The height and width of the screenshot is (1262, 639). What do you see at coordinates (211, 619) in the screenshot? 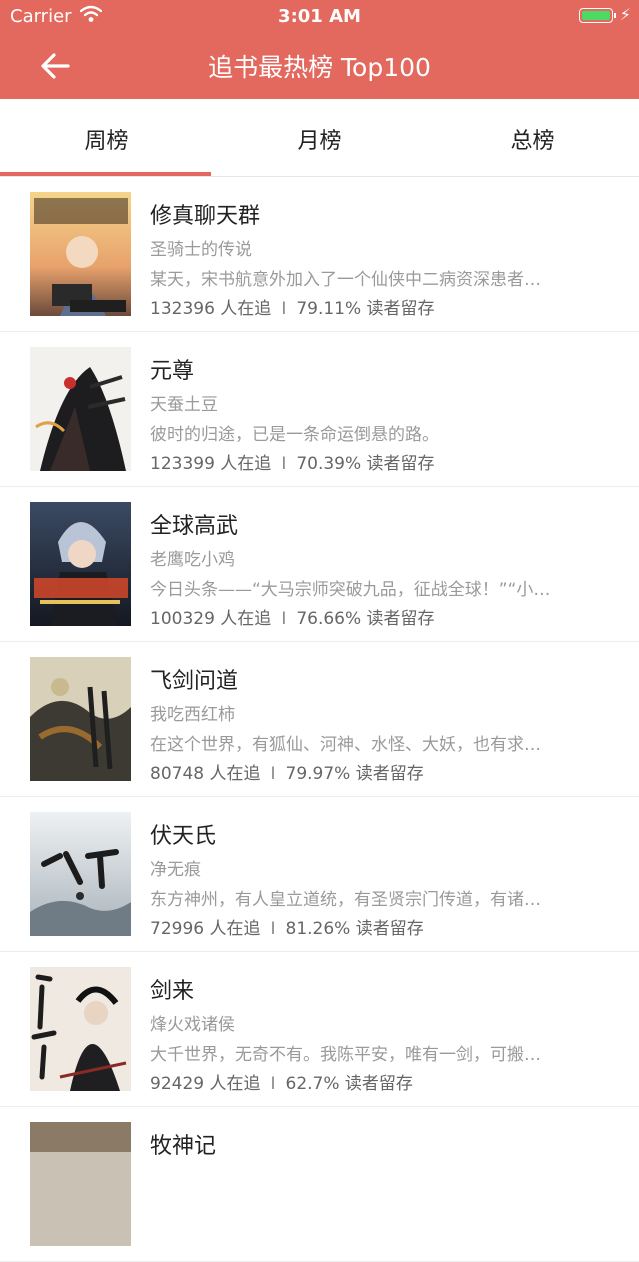
I see `book-followers: 100329 人在追` at bounding box center [211, 619].